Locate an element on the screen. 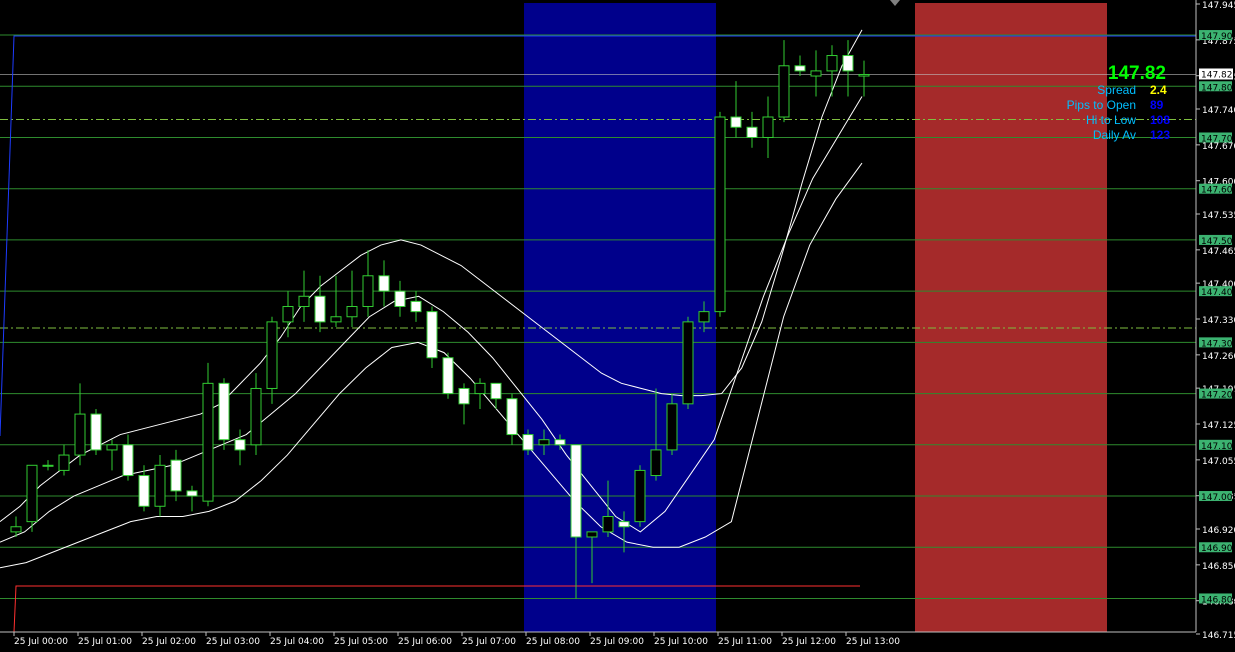  time-tick-label: 25 Jul 11:00 is located at coordinates (745, 642).